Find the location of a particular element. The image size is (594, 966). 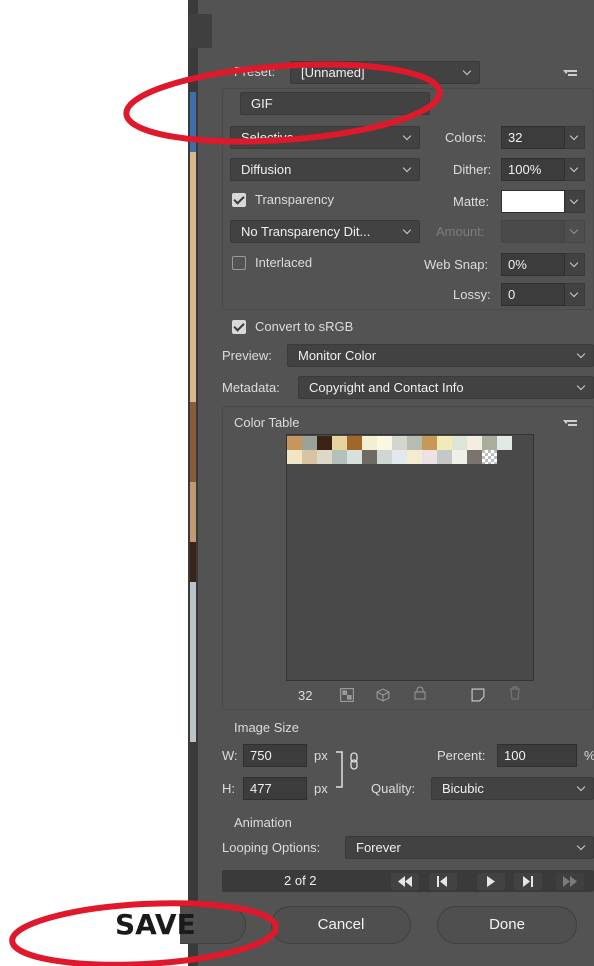

metadata-value: Copyright and Contact Info is located at coordinates (386, 387).